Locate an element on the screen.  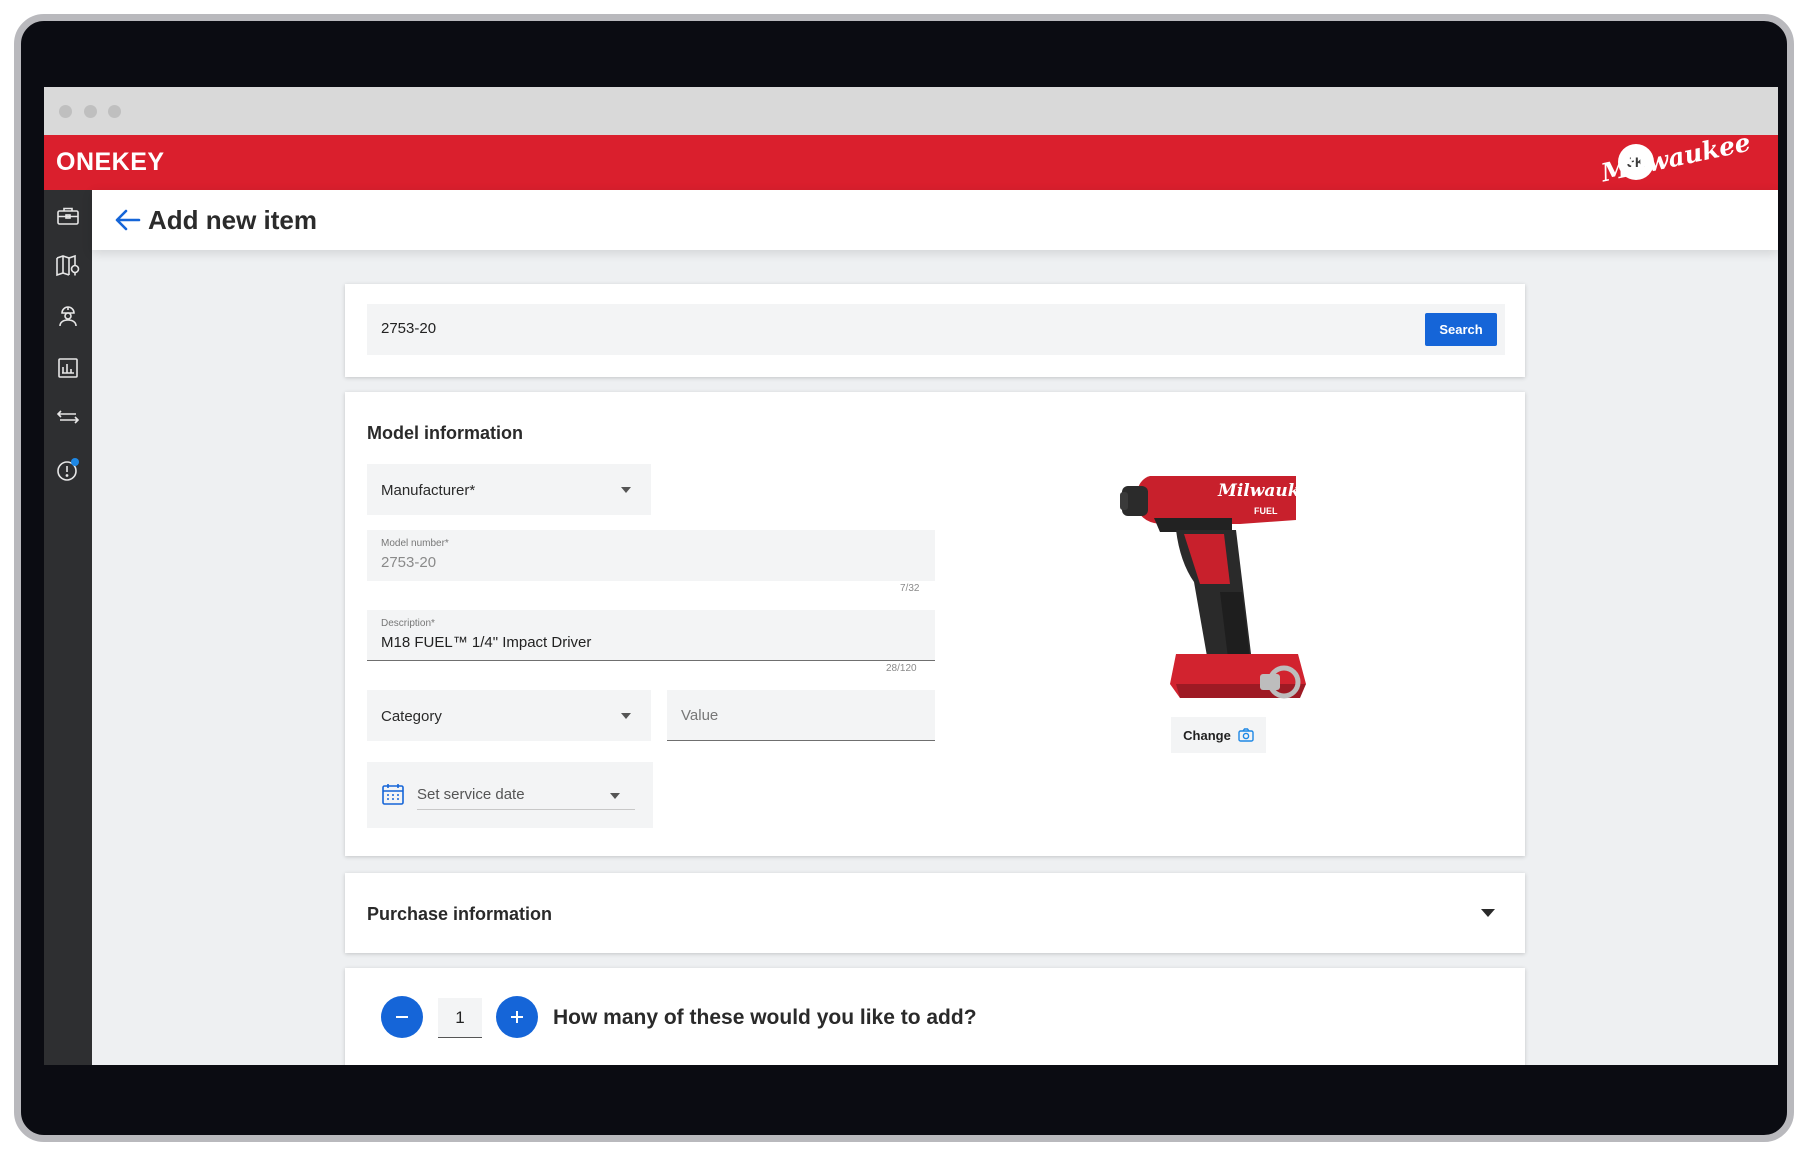
search-card: 2753-20 Search is located at coordinates (935, 330).